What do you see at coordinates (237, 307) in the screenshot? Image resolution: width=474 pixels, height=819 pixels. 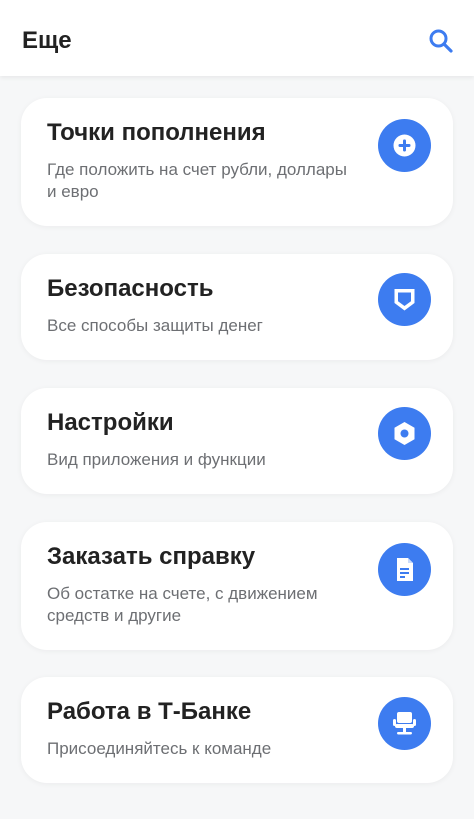 I see `card-security: Безопасность Все способы защиты денег` at bounding box center [237, 307].